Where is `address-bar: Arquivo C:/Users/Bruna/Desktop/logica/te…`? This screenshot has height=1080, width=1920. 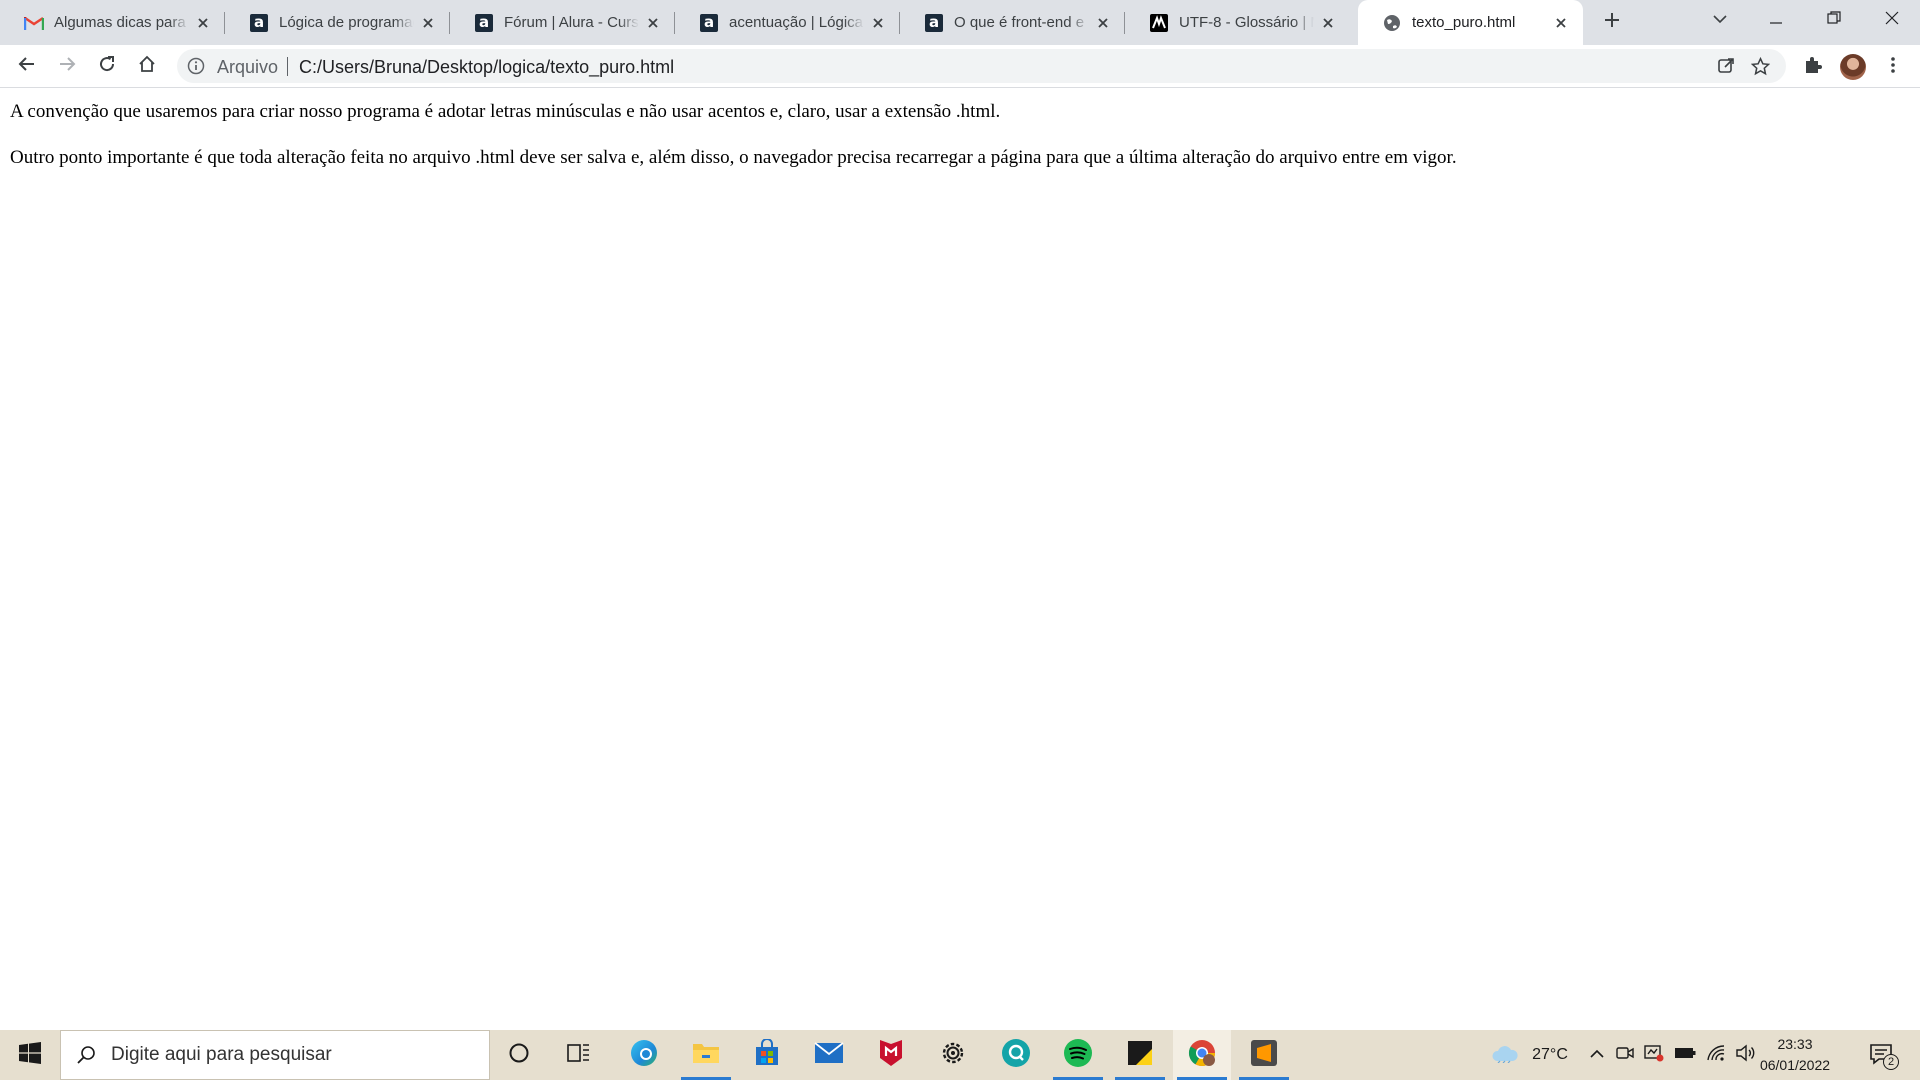
address-bar: Arquivo C:/Users/Bruna/Desktop/logica/te… is located at coordinates (981, 66).